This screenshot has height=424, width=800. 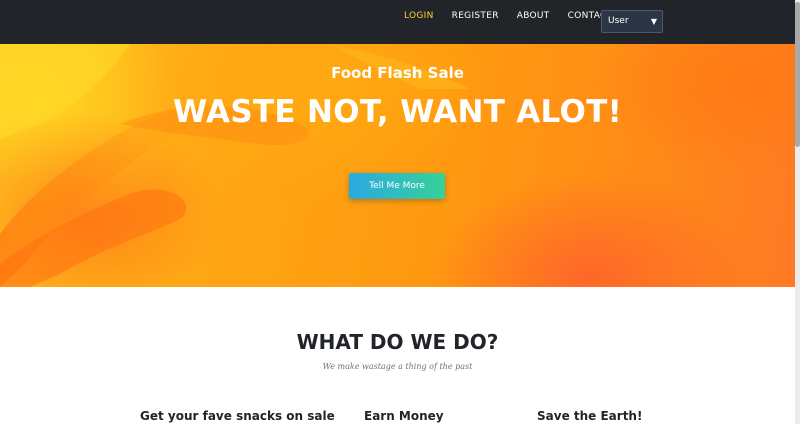 What do you see at coordinates (632, 21) in the screenshot?
I see `role-select: User ▼` at bounding box center [632, 21].